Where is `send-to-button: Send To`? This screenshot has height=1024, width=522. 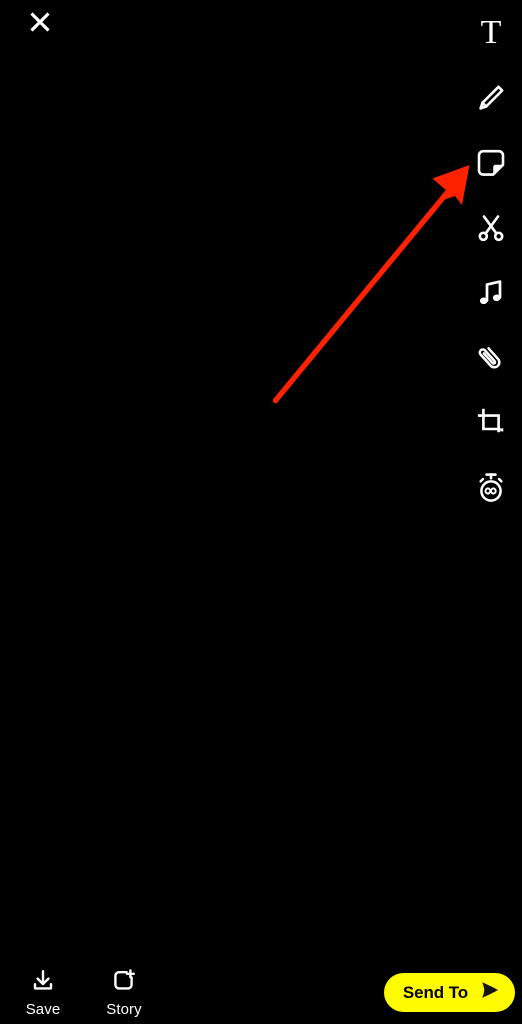
send-to-button: Send To is located at coordinates (449, 992).